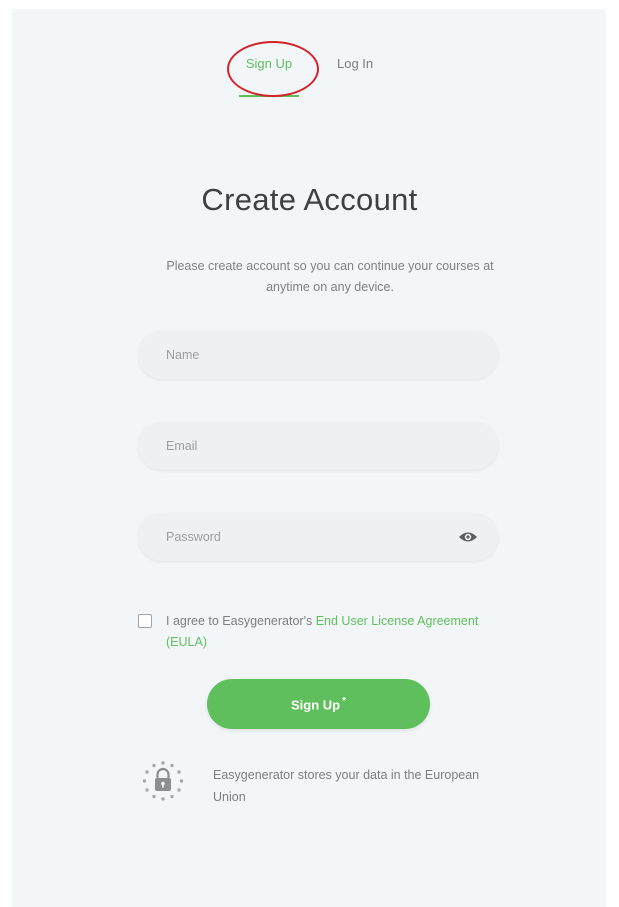 The image size is (619, 907). What do you see at coordinates (163, 783) in the screenshot?
I see `eu-lock-icon` at bounding box center [163, 783].